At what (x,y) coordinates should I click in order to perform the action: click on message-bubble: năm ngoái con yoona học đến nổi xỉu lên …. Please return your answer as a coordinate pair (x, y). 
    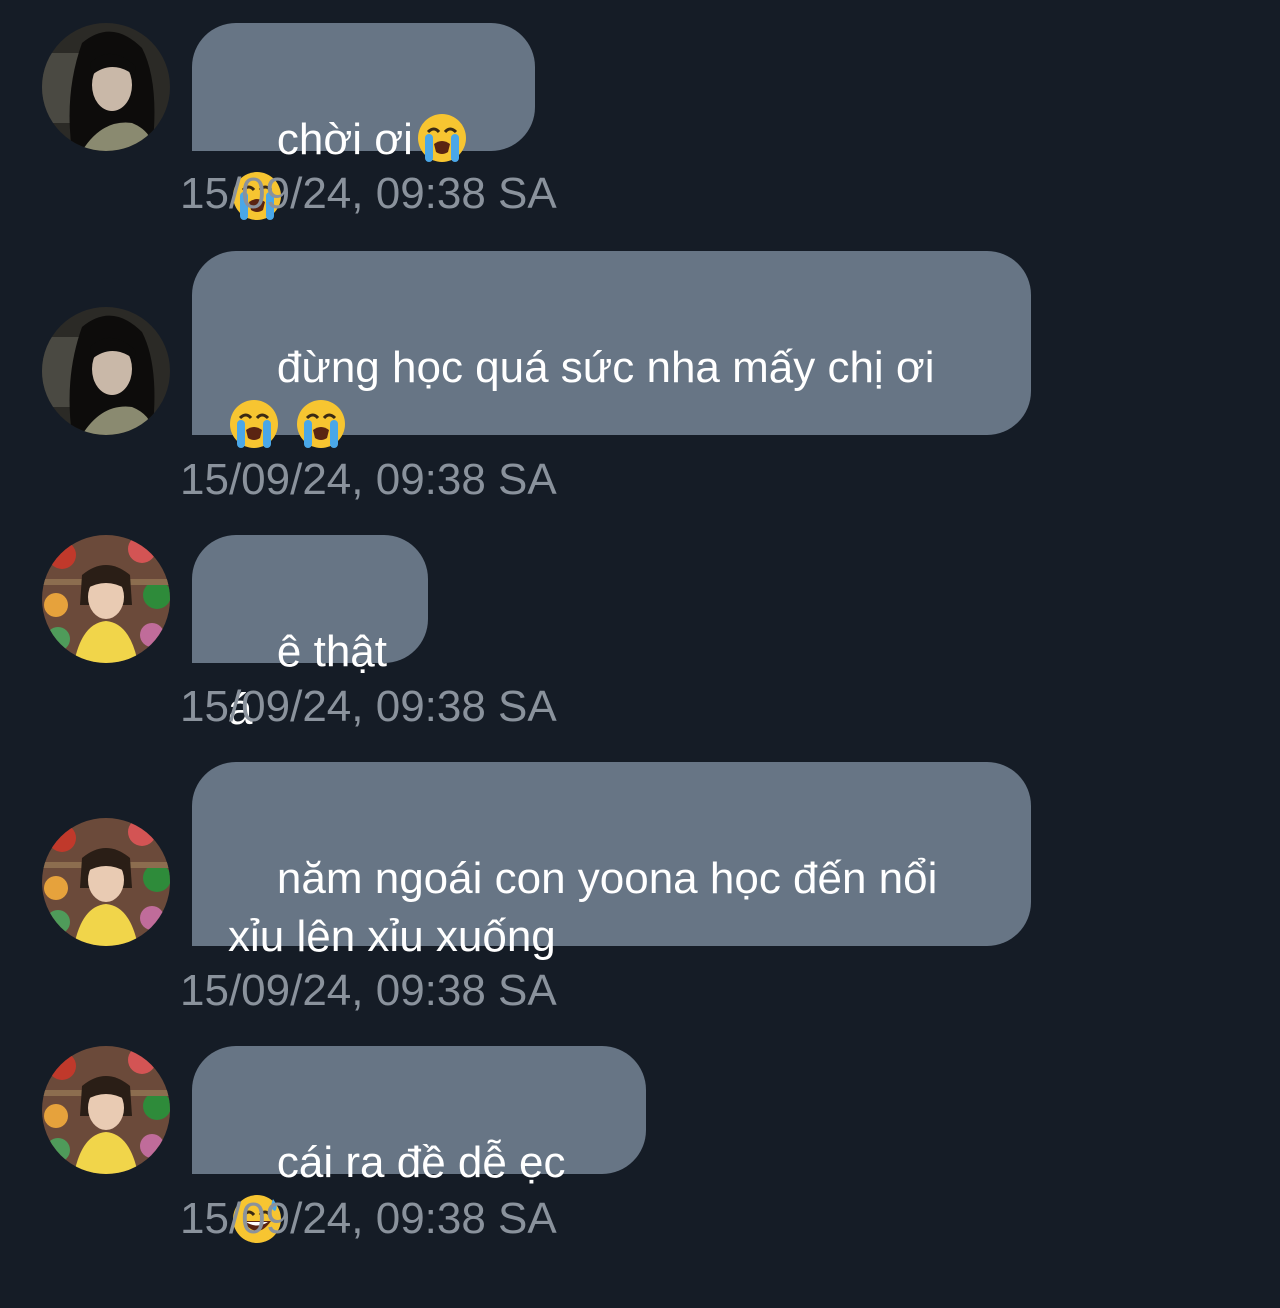
    Looking at the image, I should click on (611, 861).